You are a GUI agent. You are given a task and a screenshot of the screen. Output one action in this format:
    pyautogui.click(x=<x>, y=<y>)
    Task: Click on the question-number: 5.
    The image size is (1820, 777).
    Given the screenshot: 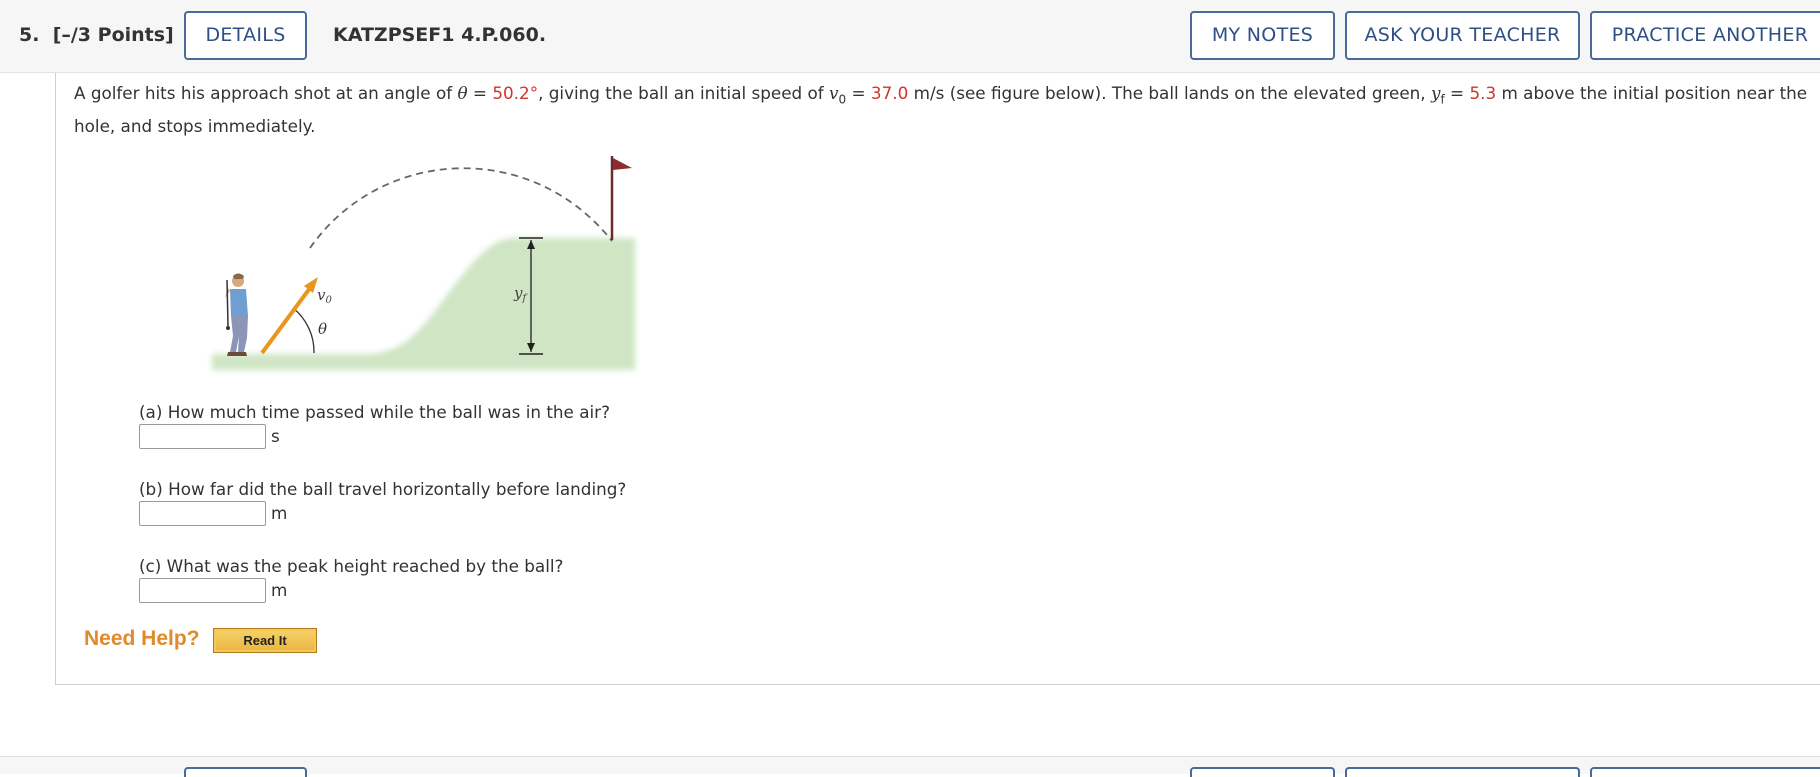 What is the action you would take?
    pyautogui.click(x=29, y=35)
    